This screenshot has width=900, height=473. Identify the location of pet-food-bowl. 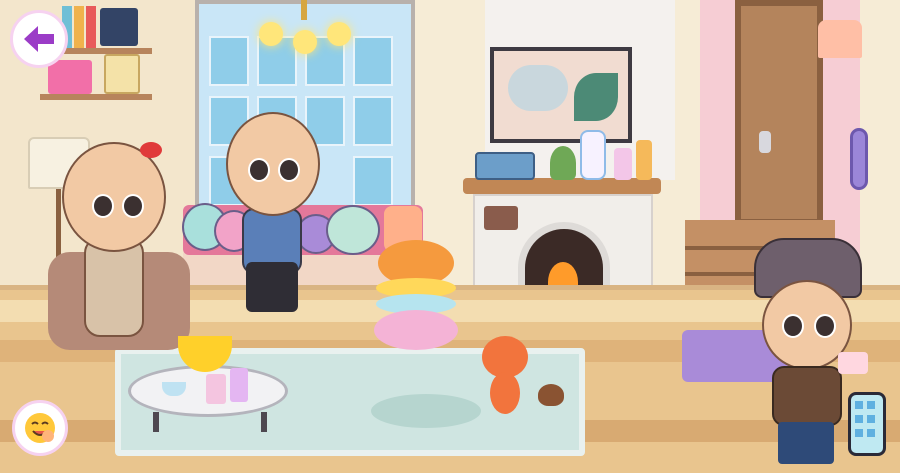
(853, 363).